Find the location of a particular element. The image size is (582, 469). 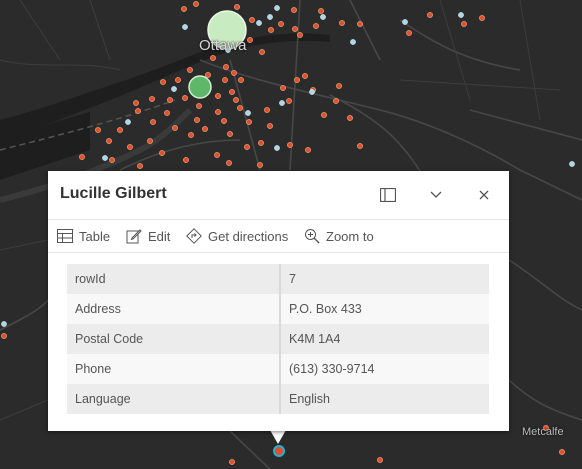

edit-button: Edit is located at coordinates (148, 236).